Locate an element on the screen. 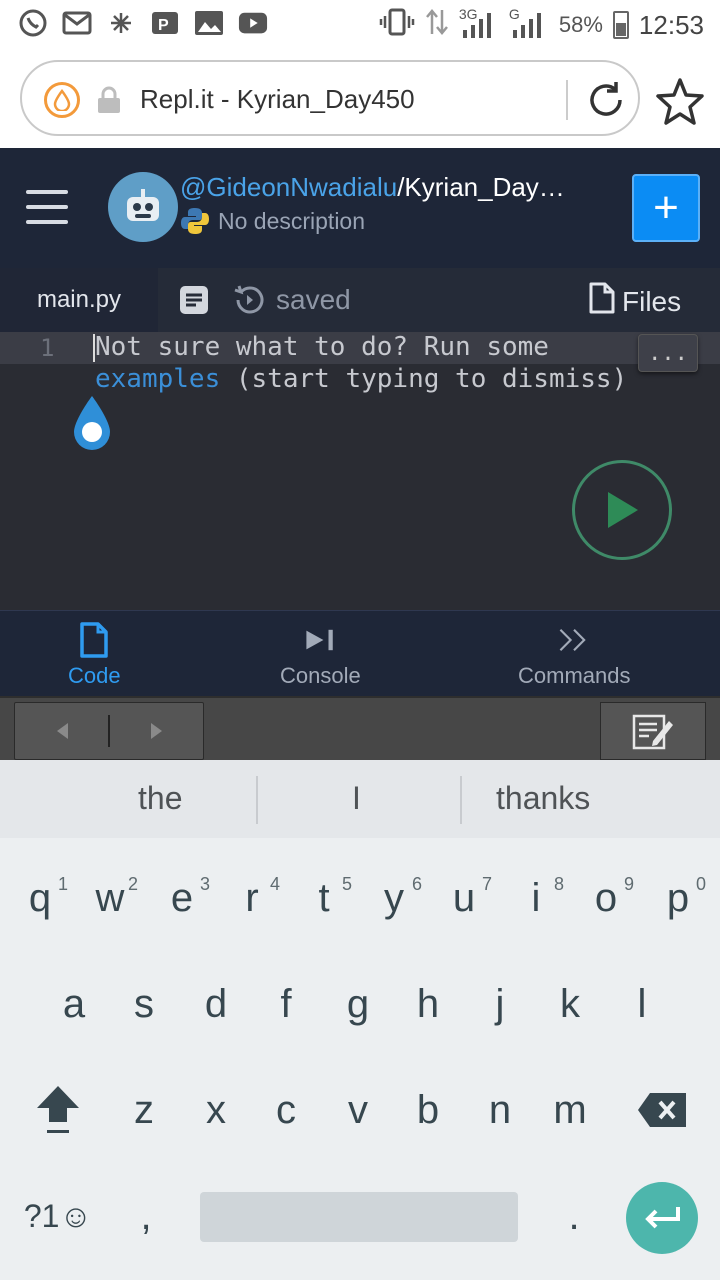  key-y: y6 is located at coordinates (394, 898).